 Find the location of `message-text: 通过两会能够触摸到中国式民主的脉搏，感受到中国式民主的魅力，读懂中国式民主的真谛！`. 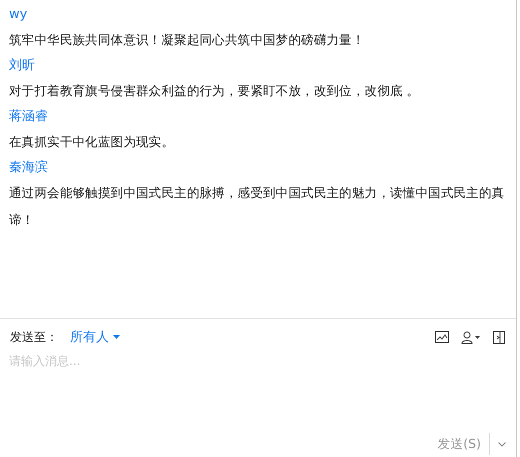

message-text: 通过两会能够触摸到中国式民主的脉搏，感受到中国式民主的魅力，读懂中国式民主的真谛！ is located at coordinates (257, 206).